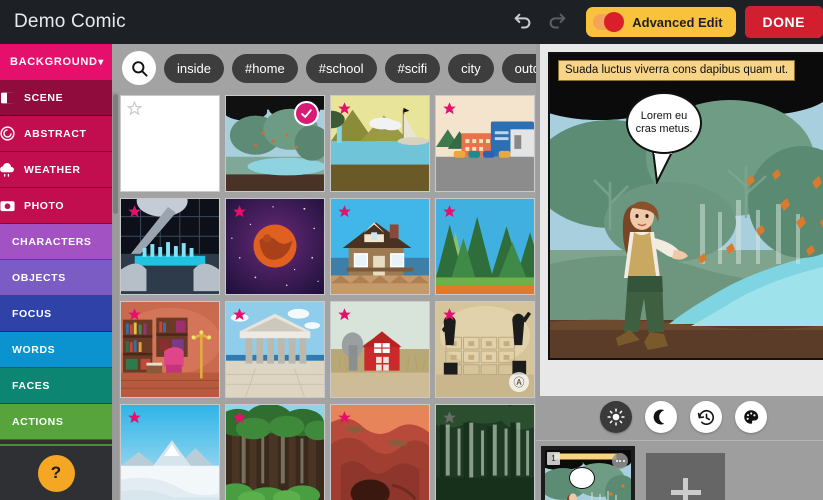 The image size is (823, 500). I want to click on palette-tool-button, so click(751, 417).